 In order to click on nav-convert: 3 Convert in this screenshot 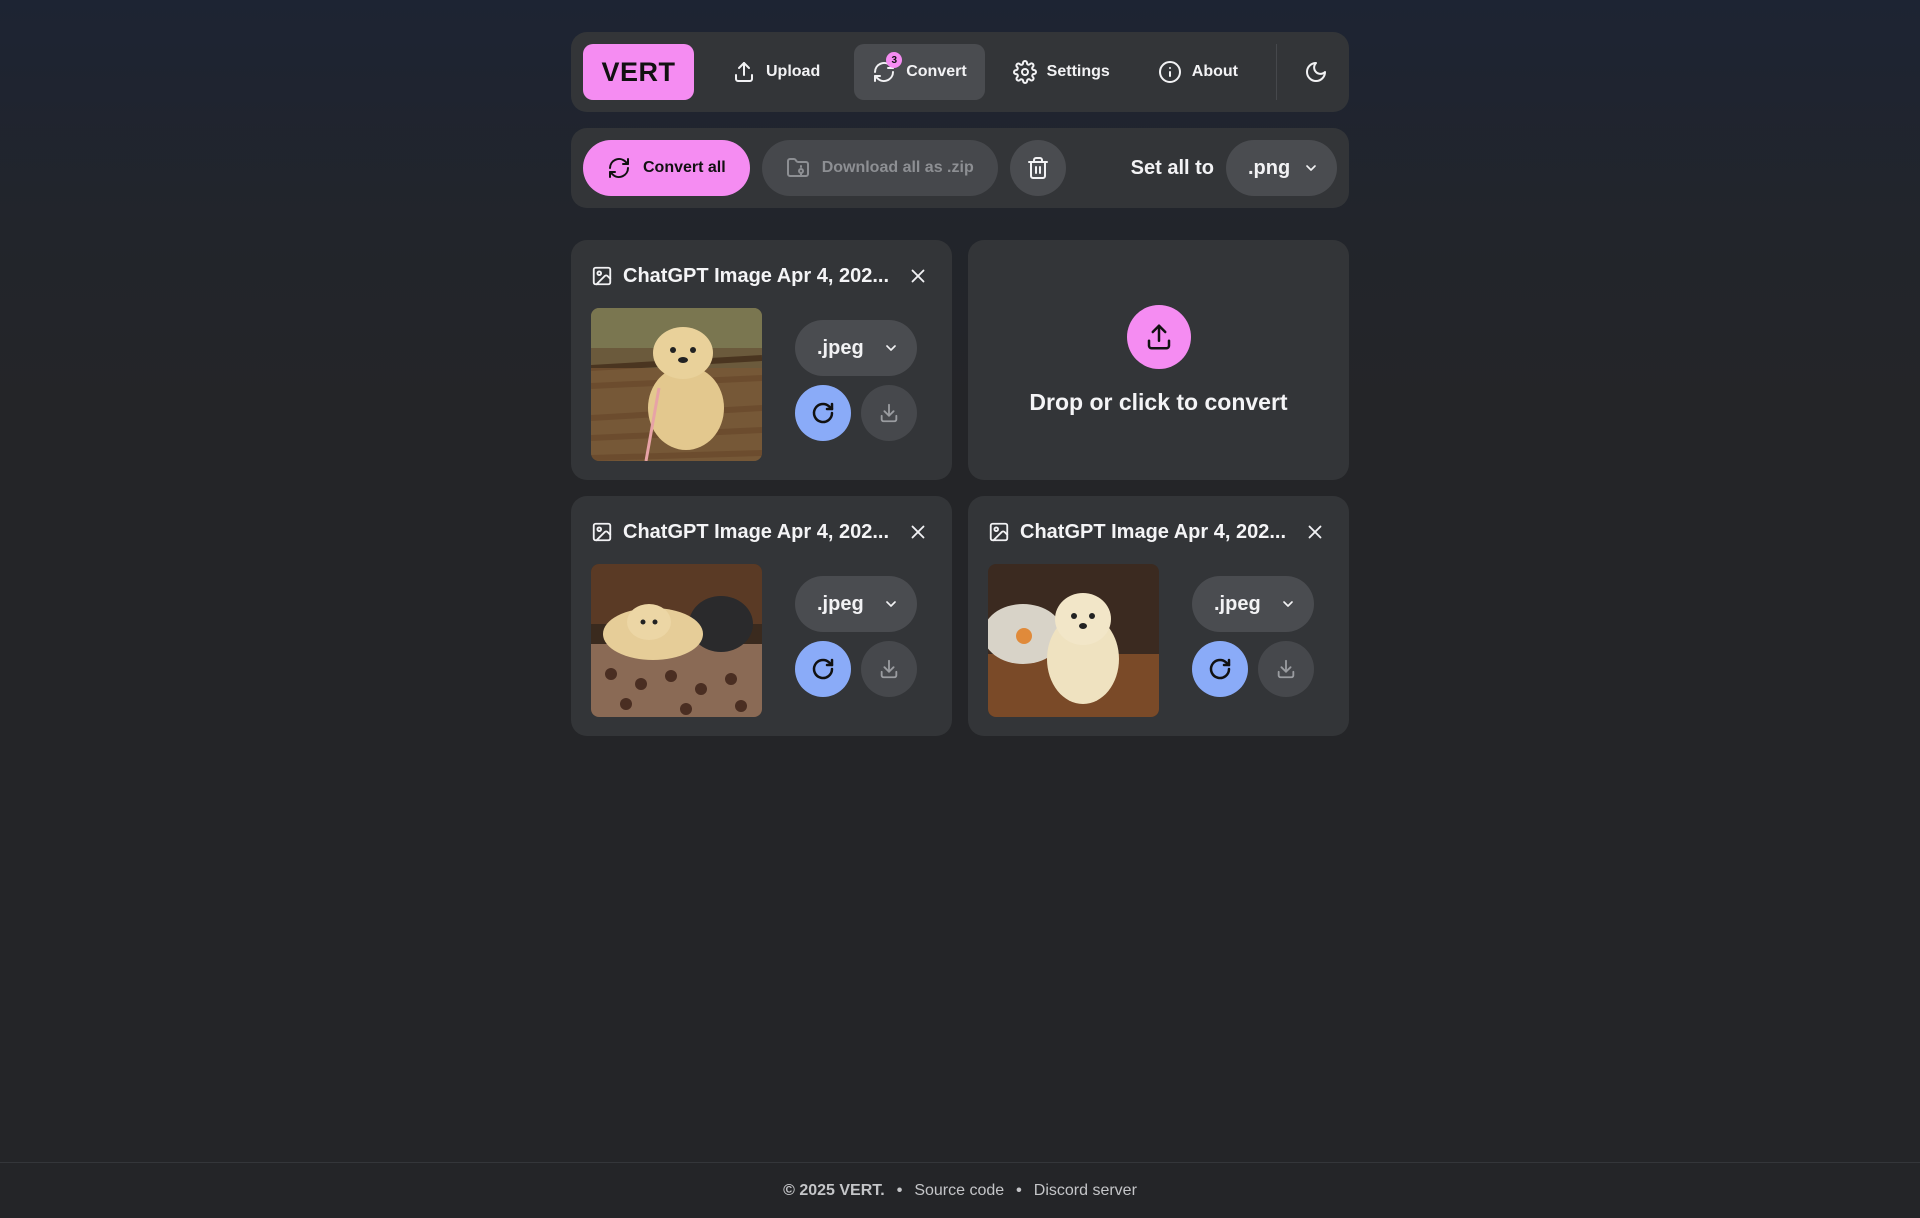, I will do `click(919, 72)`.